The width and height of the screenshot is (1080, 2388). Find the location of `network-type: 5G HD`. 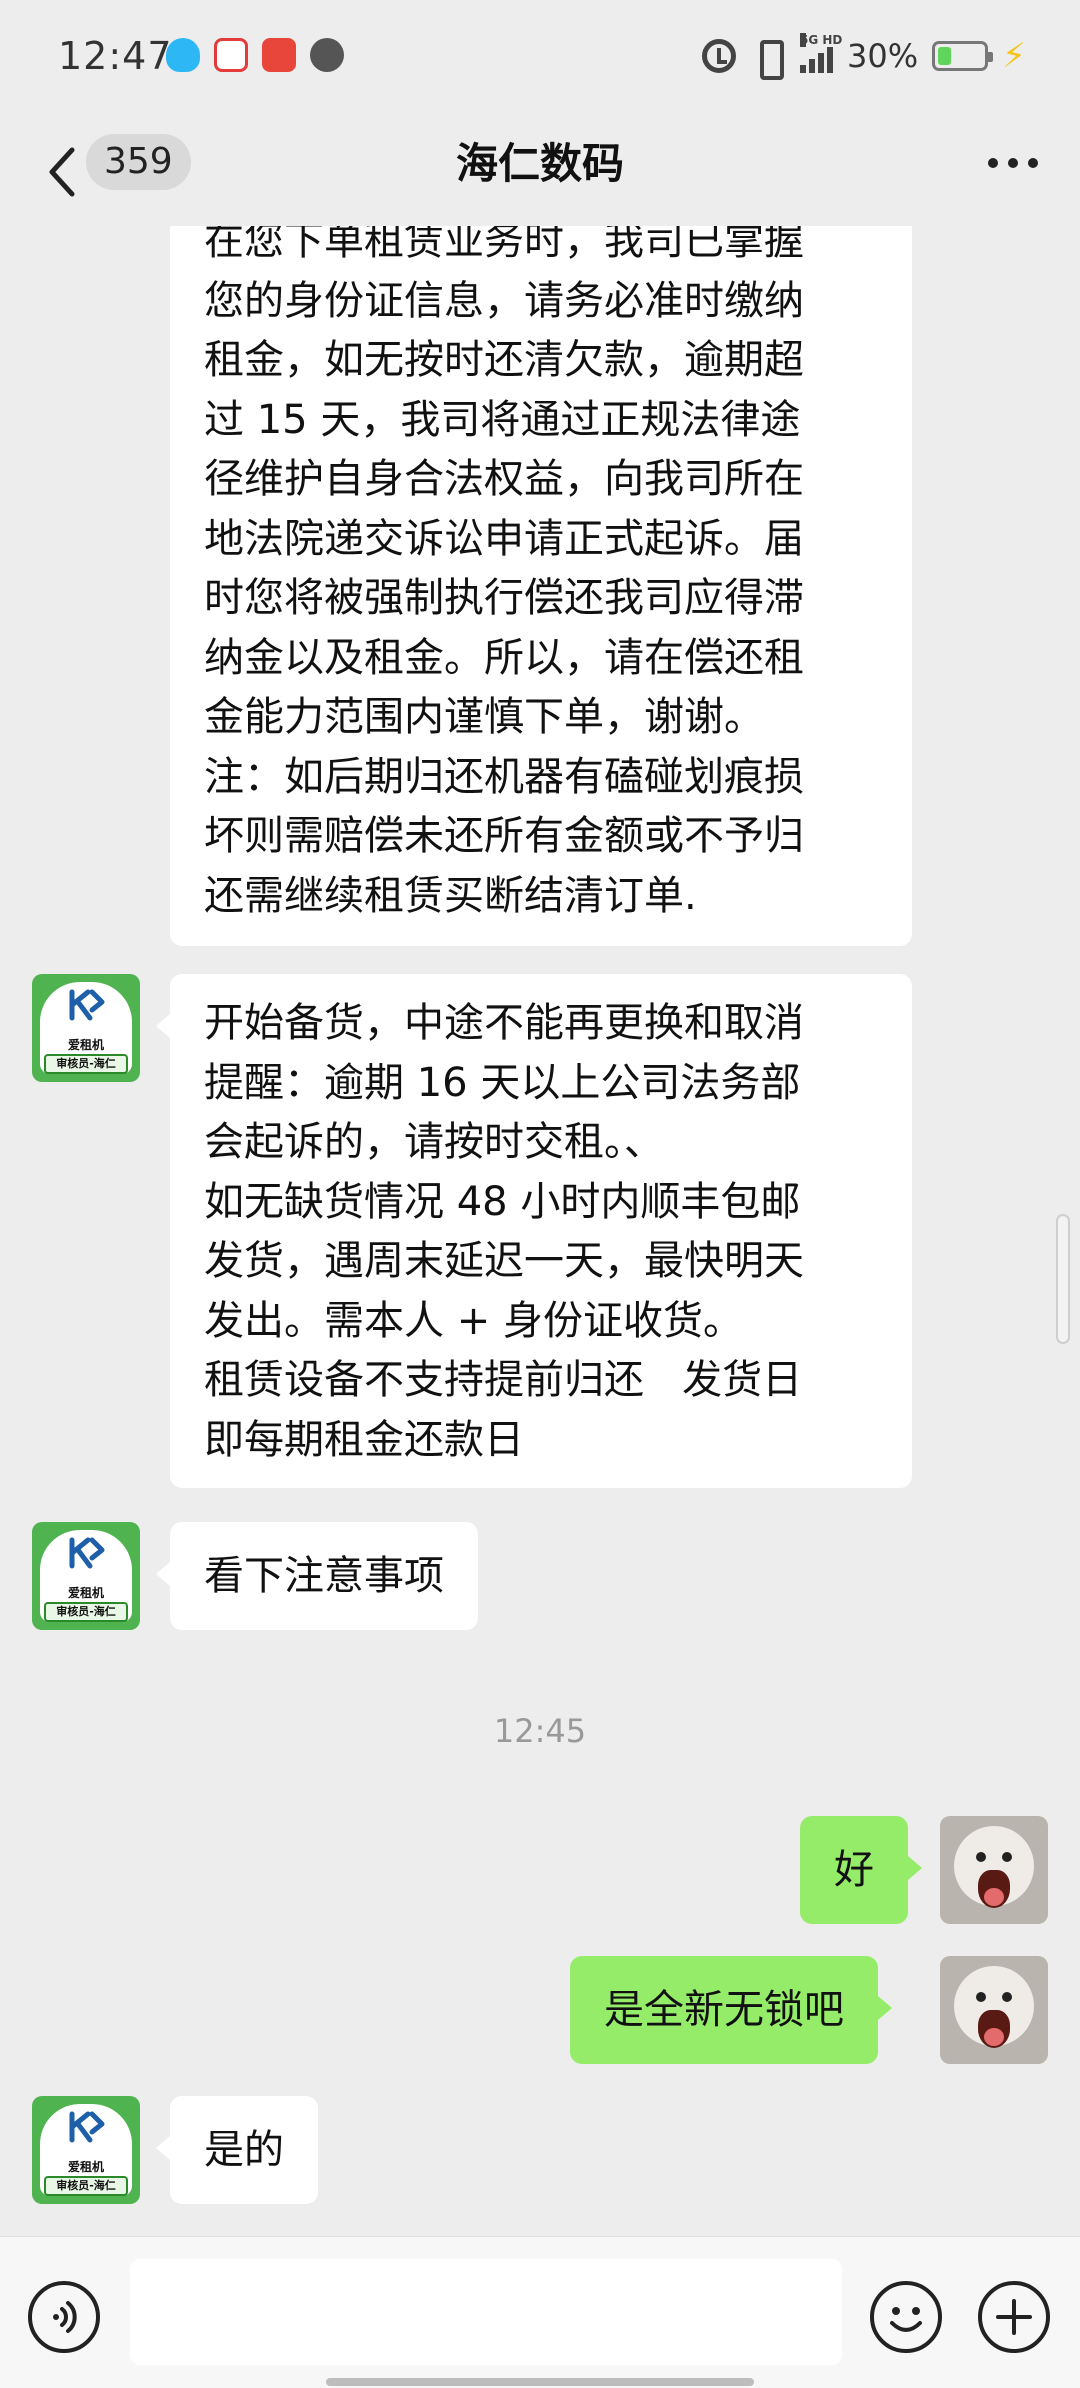

network-type: 5G HD is located at coordinates (821, 40).